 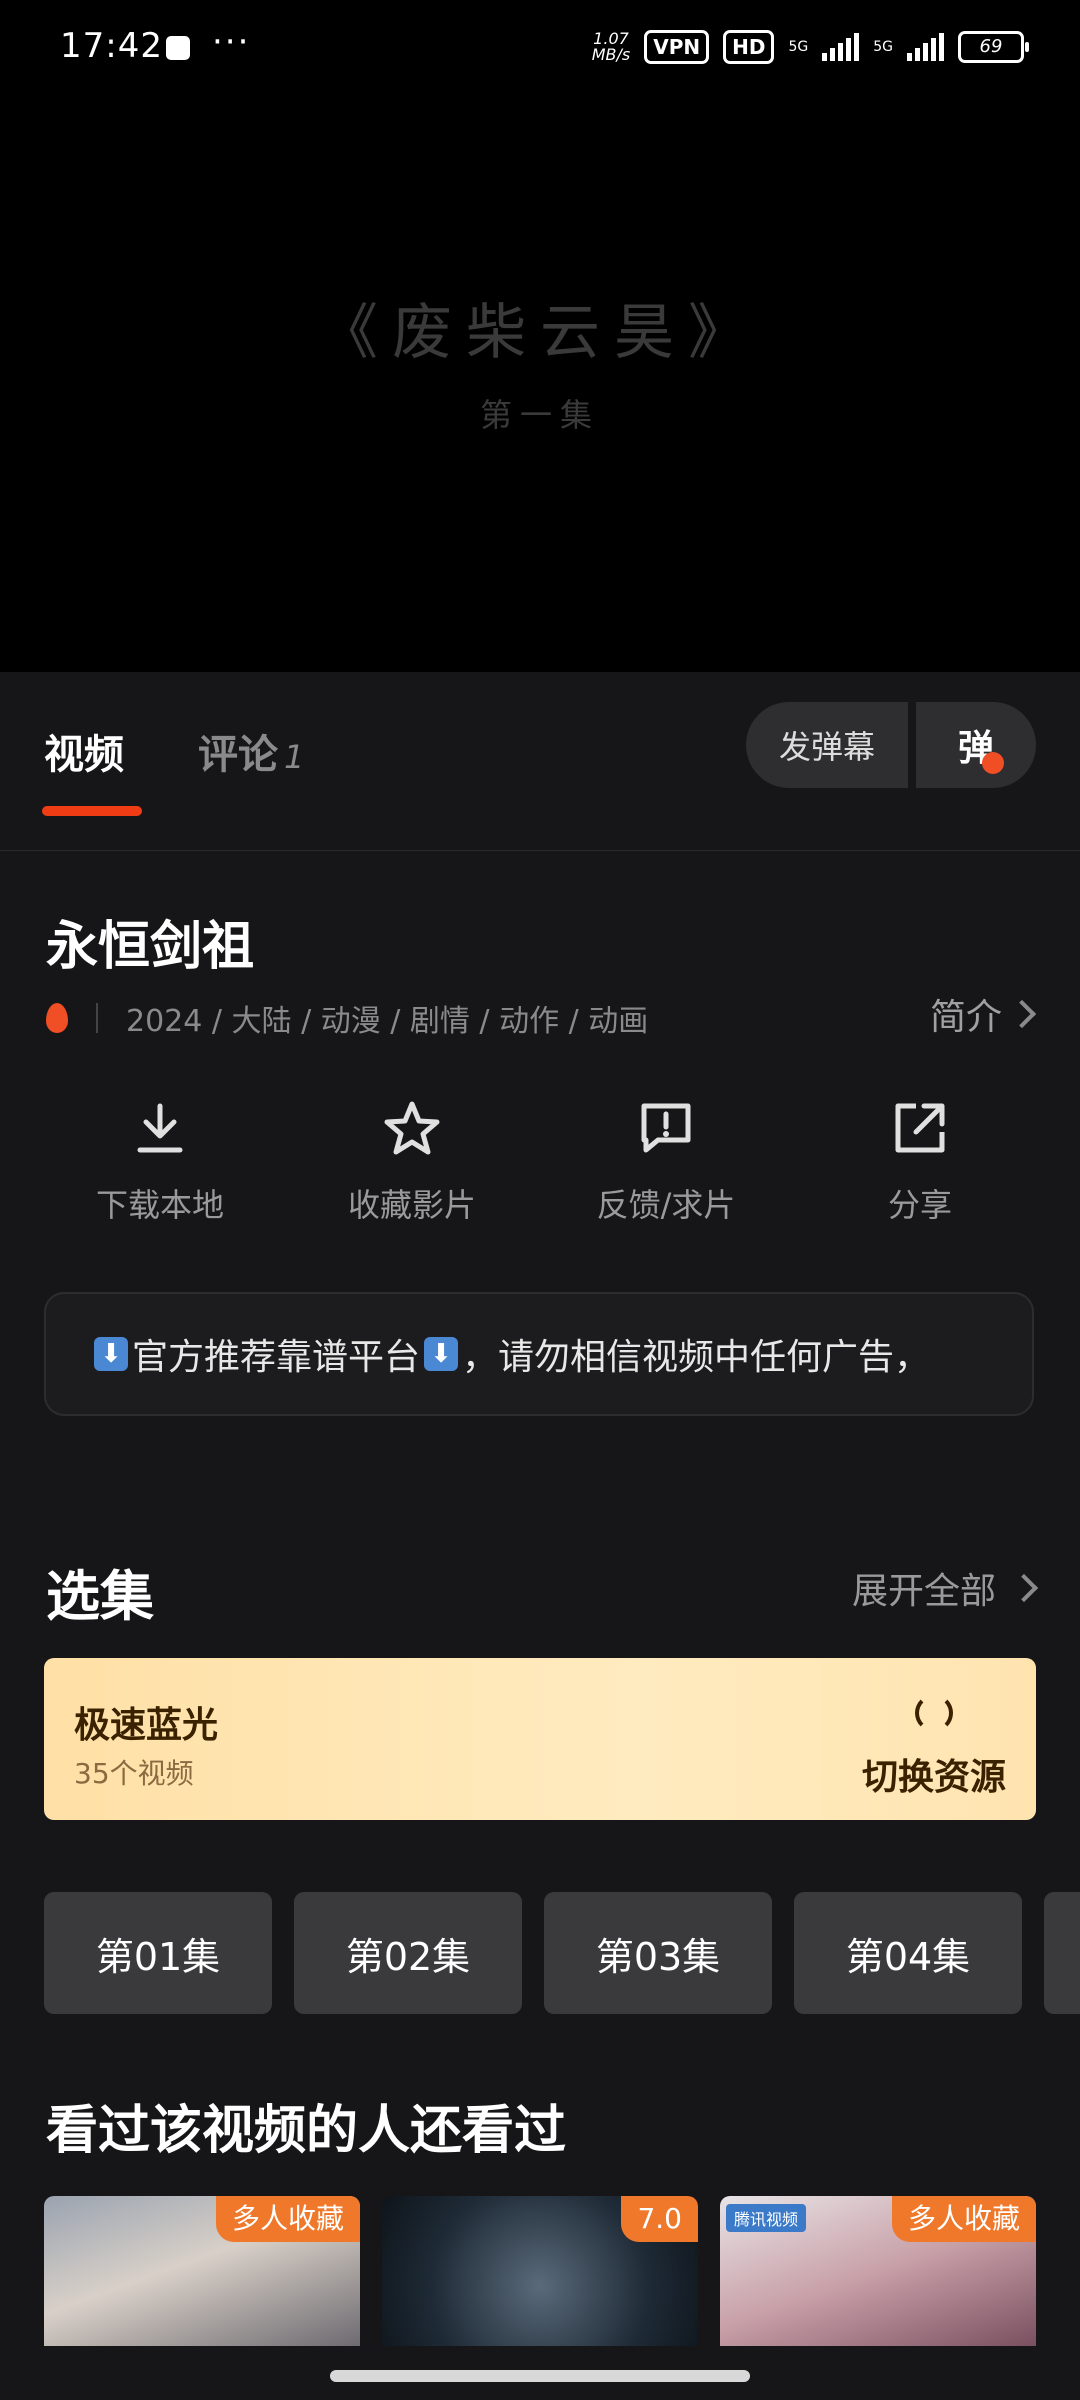 I want to click on episode-button-02: 第02集, so click(x=408, y=1953).